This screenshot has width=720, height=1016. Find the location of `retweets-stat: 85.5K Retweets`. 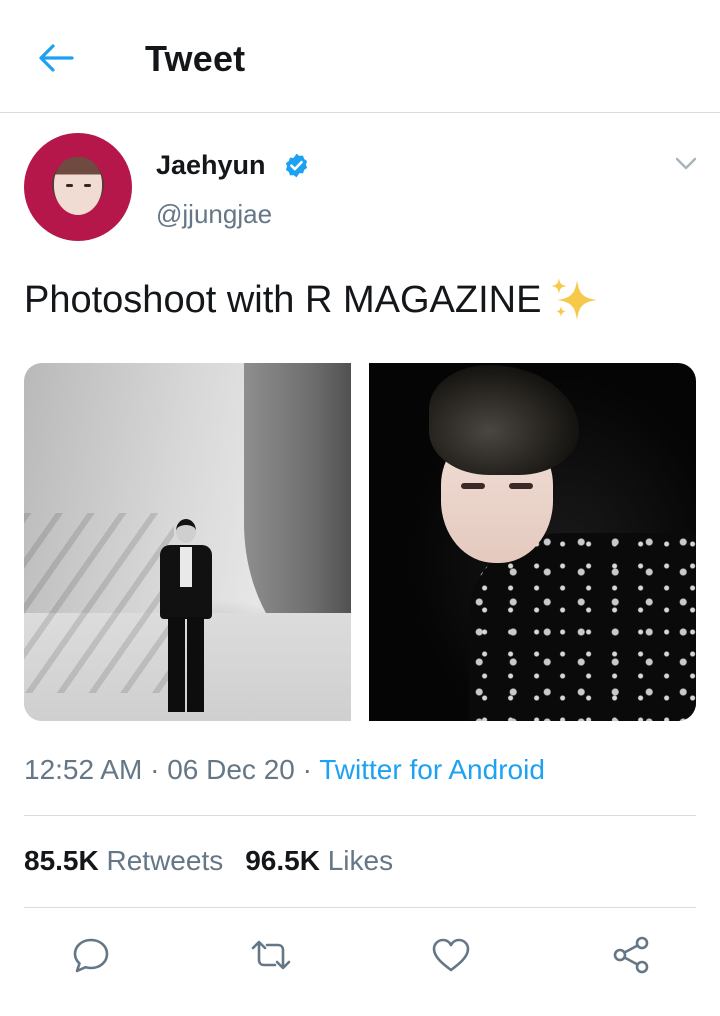

retweets-stat: 85.5K Retweets is located at coordinates (123, 860).